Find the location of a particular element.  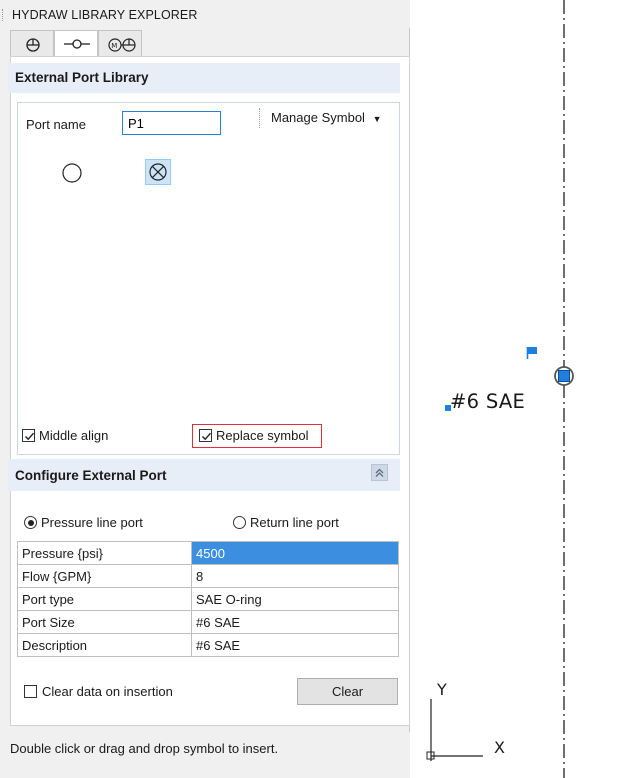

table-row: Flow {GPM} 8 is located at coordinates (208, 576).